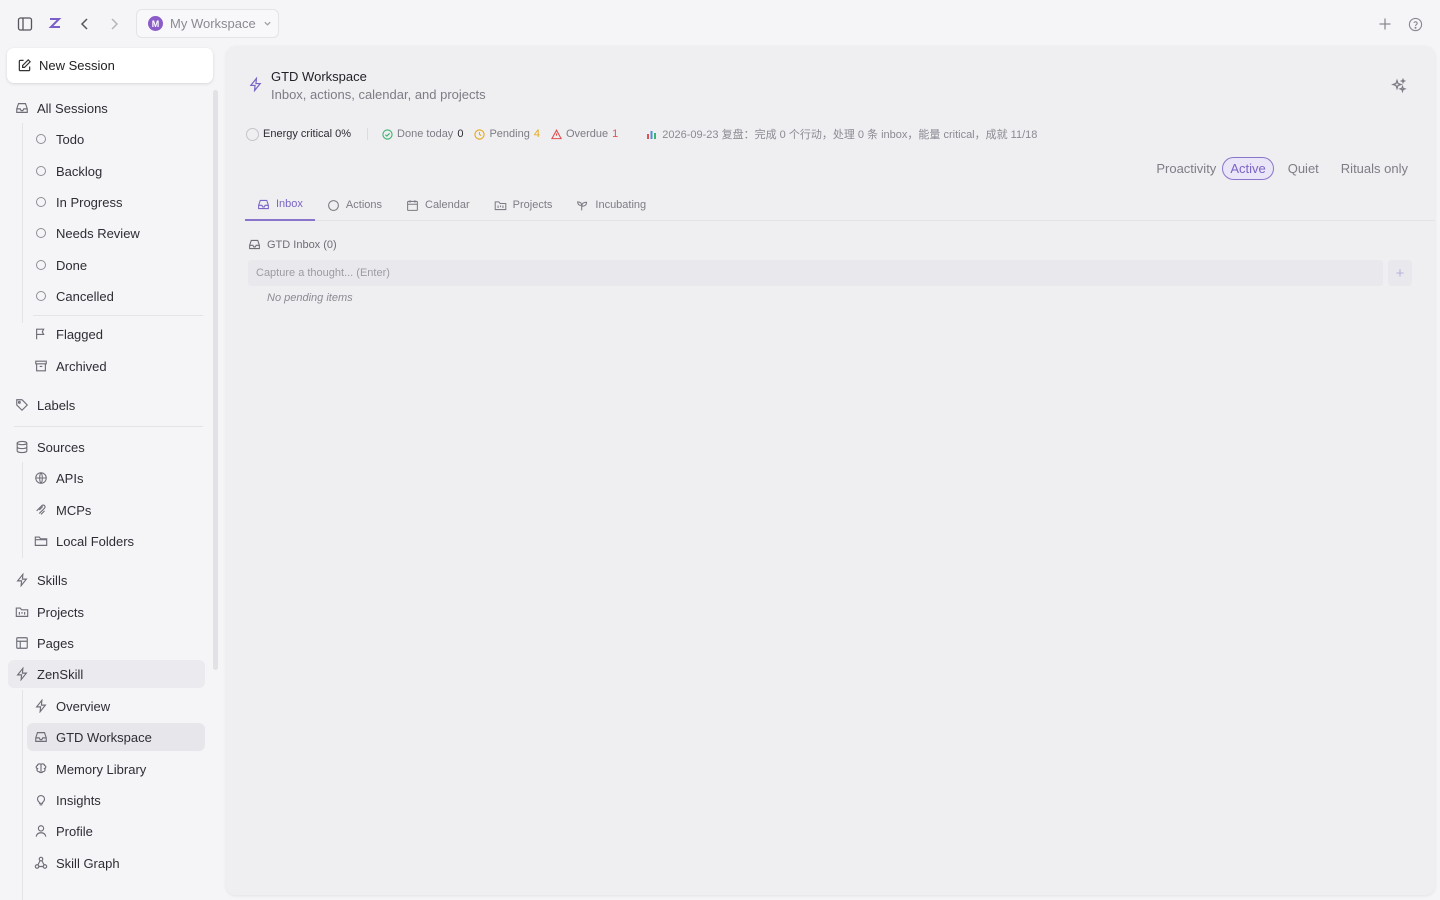  What do you see at coordinates (55, 643) in the screenshot?
I see `sidebar-item-label: Pages` at bounding box center [55, 643].